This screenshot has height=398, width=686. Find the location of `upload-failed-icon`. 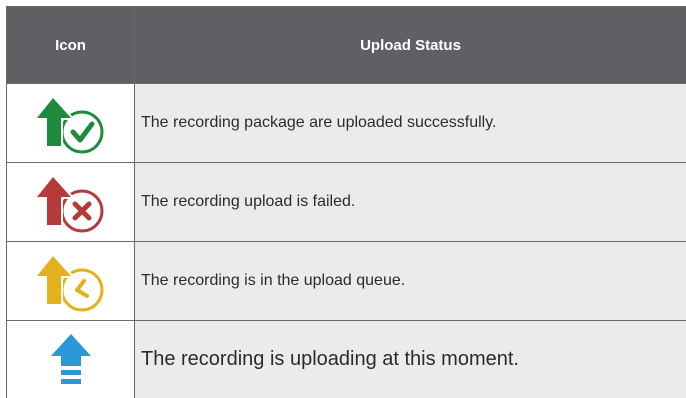

upload-failed-icon is located at coordinates (68, 204).